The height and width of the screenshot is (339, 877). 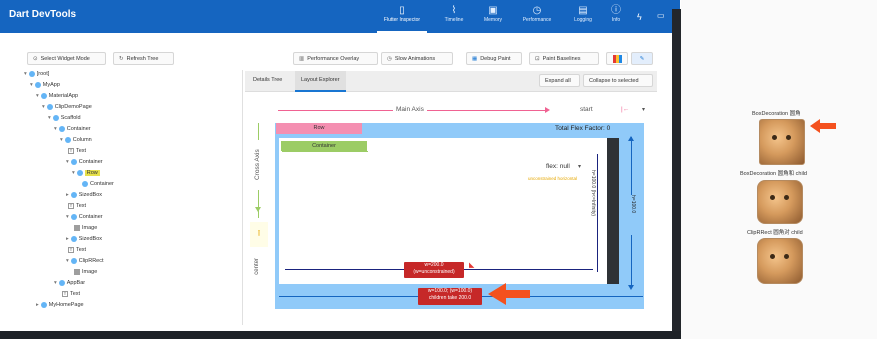 What do you see at coordinates (242, 197) in the screenshot?
I see `panel-divider` at bounding box center [242, 197].